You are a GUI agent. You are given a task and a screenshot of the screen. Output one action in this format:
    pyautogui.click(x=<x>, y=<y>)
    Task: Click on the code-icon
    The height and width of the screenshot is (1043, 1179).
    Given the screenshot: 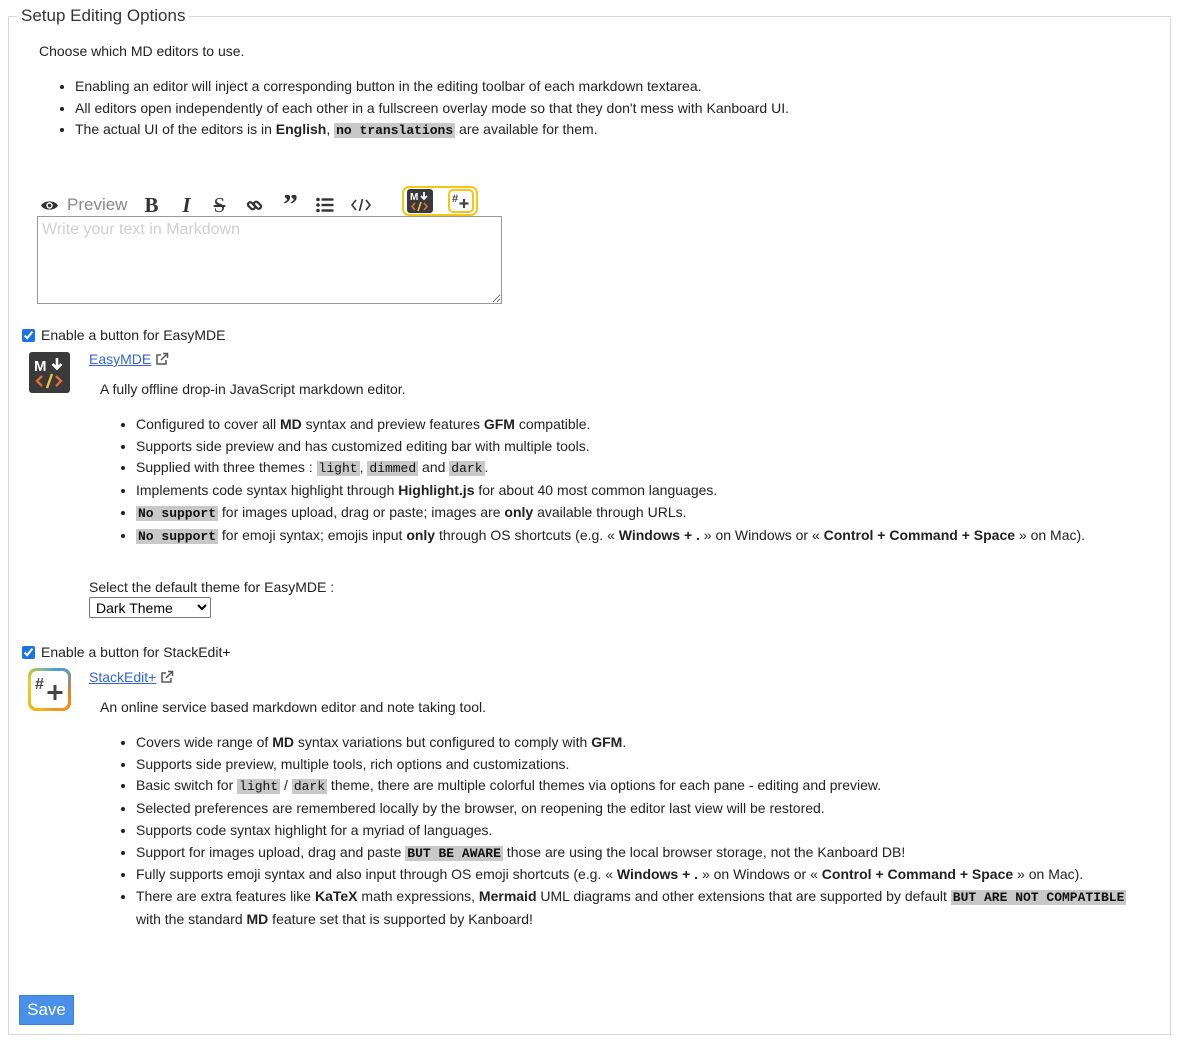 What is the action you would take?
    pyautogui.click(x=361, y=205)
    